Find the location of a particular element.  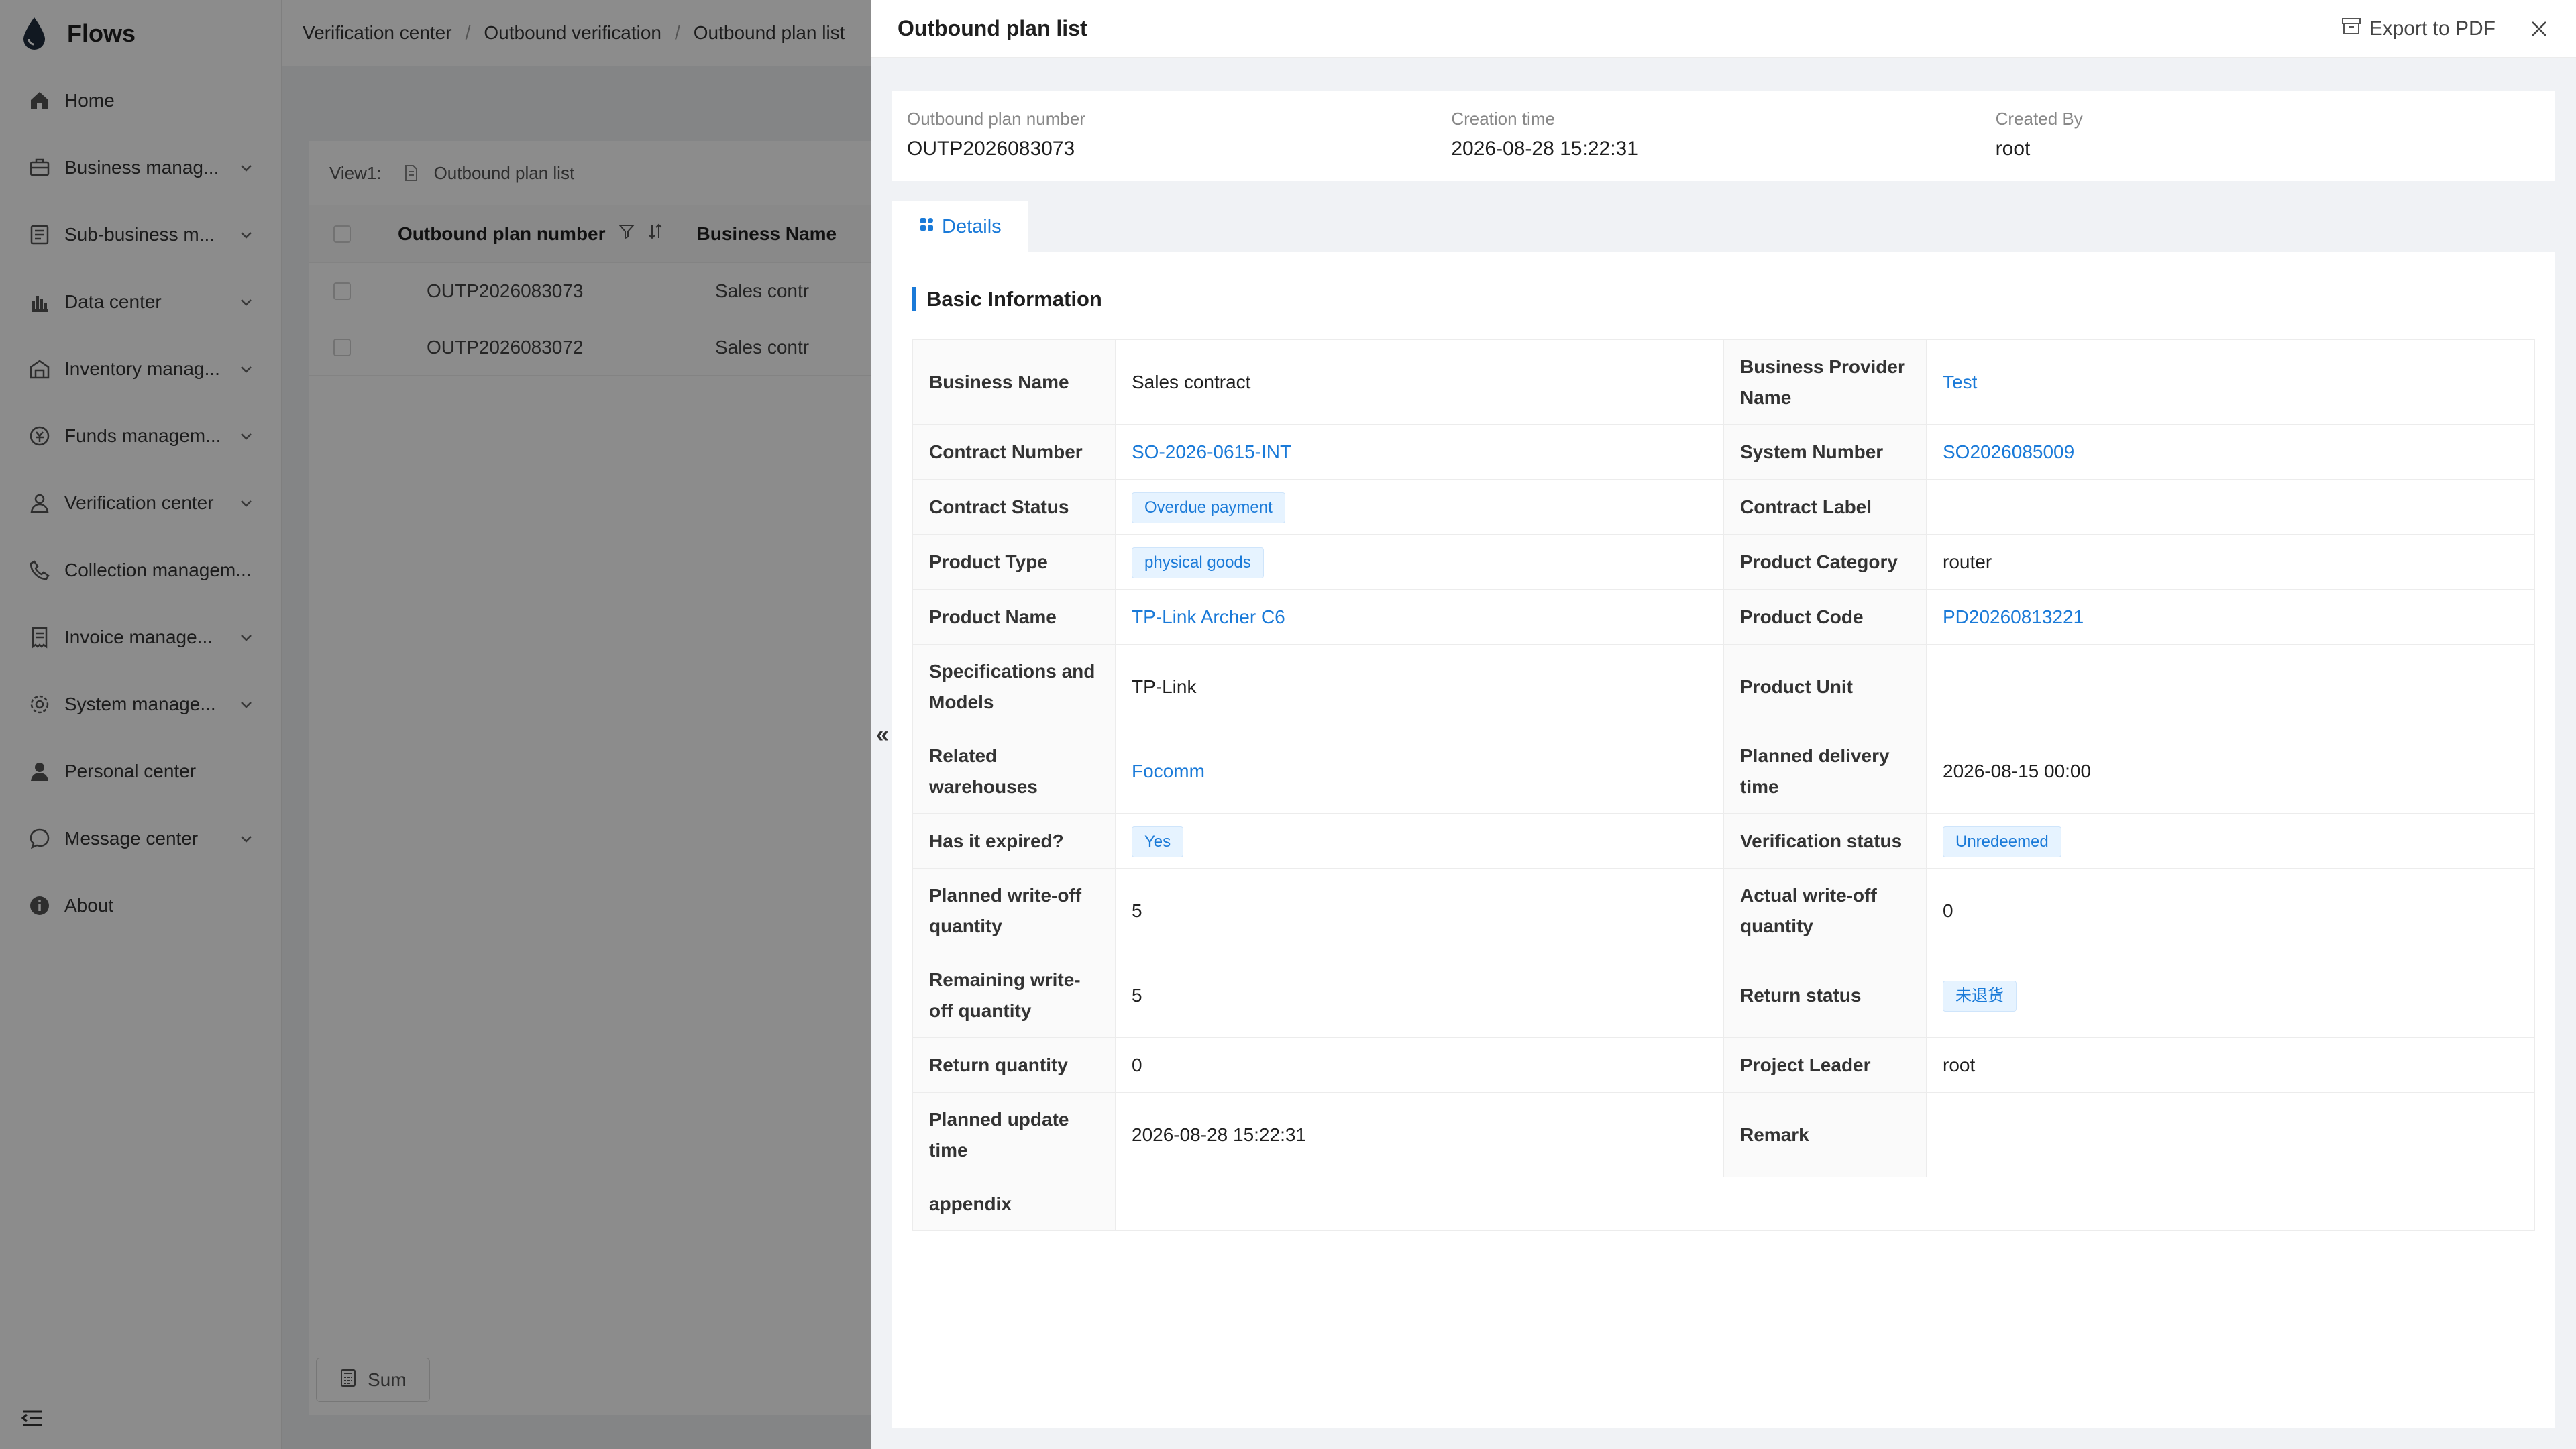

field-label: Project Leader is located at coordinates (1825, 1065).